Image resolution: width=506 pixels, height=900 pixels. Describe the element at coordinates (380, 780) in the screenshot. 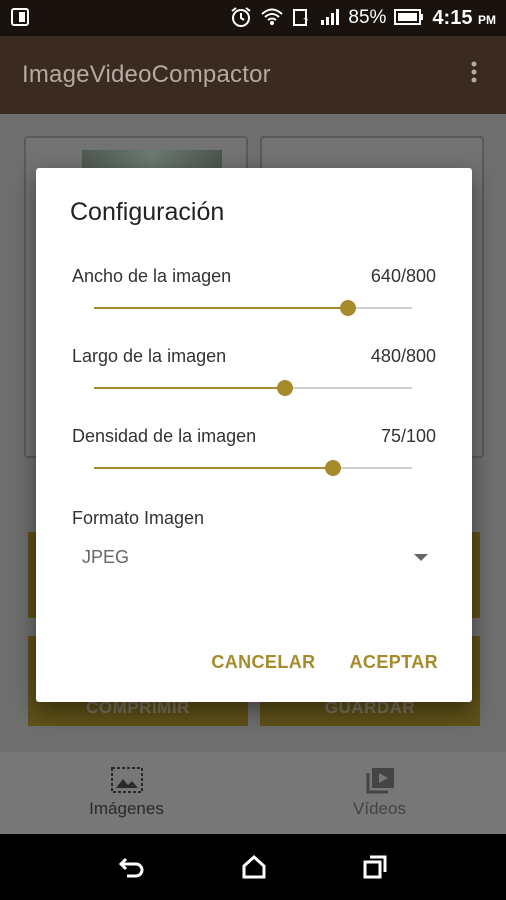

I see `video-library-icon` at that location.